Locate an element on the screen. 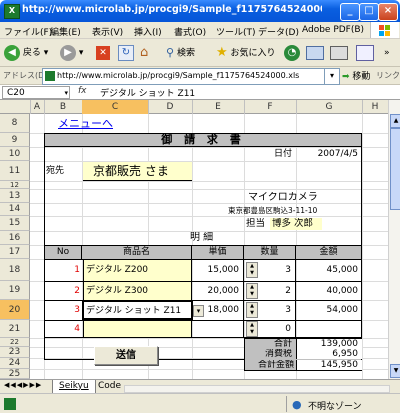 Image resolution: width=400 pixels, height=413 pixels. function-icon: fx is located at coordinates (82, 91).